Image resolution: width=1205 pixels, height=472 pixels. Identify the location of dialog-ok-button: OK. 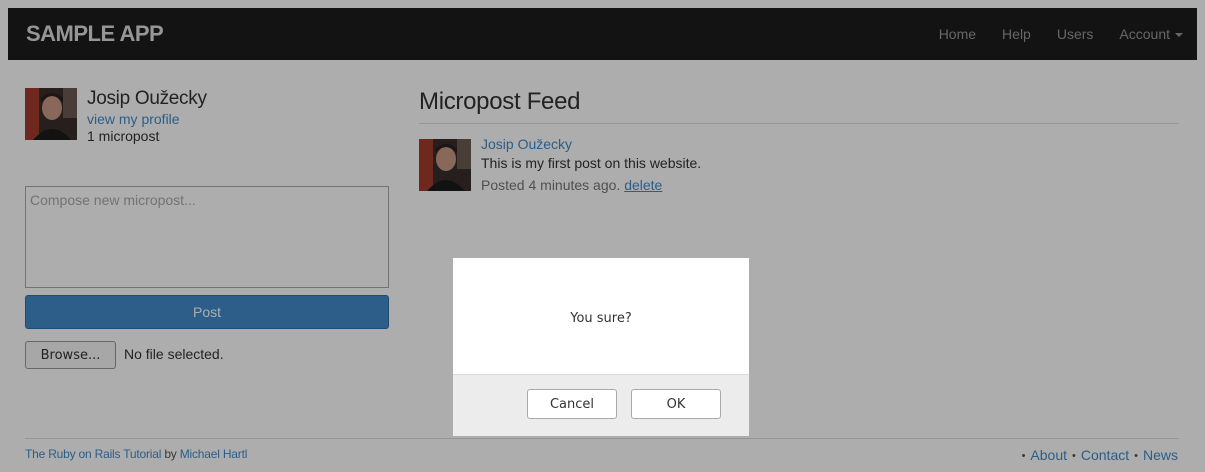
(676, 404).